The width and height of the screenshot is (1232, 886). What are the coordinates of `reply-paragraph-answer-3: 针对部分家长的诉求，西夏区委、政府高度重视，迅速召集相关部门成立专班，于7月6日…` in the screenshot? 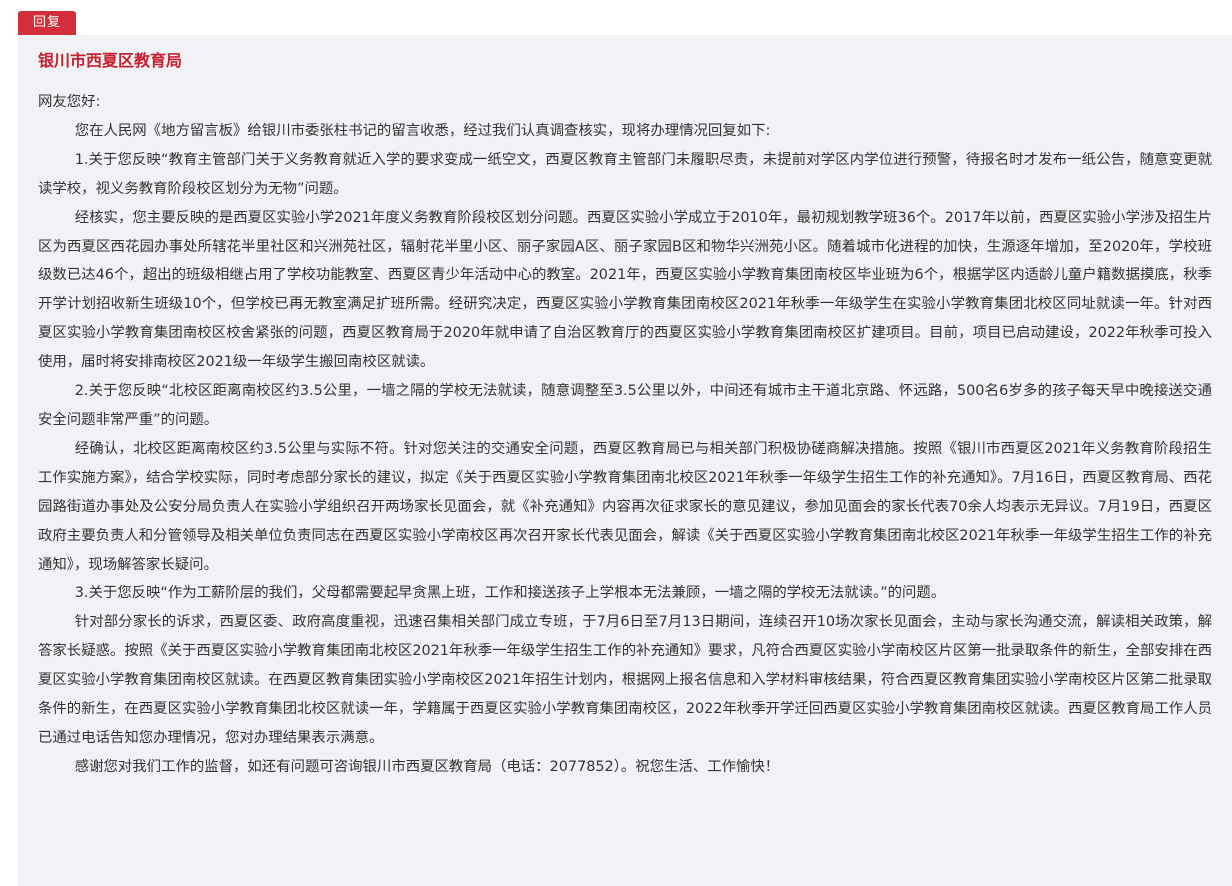 It's located at (625, 680).